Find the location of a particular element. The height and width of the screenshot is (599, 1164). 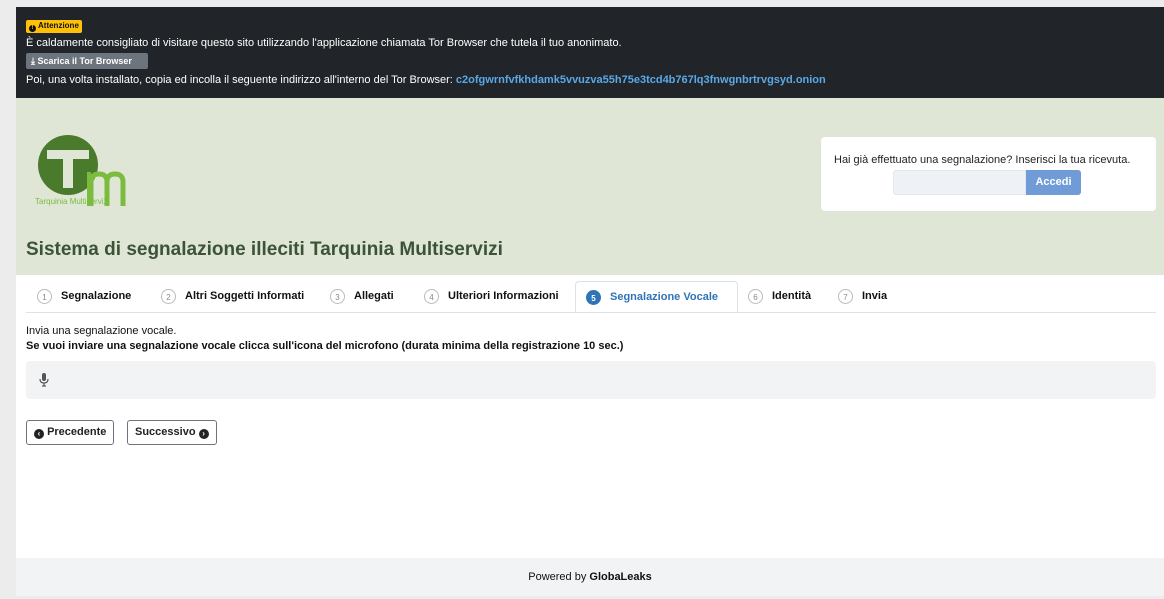

next-label: Successivo is located at coordinates (165, 432).